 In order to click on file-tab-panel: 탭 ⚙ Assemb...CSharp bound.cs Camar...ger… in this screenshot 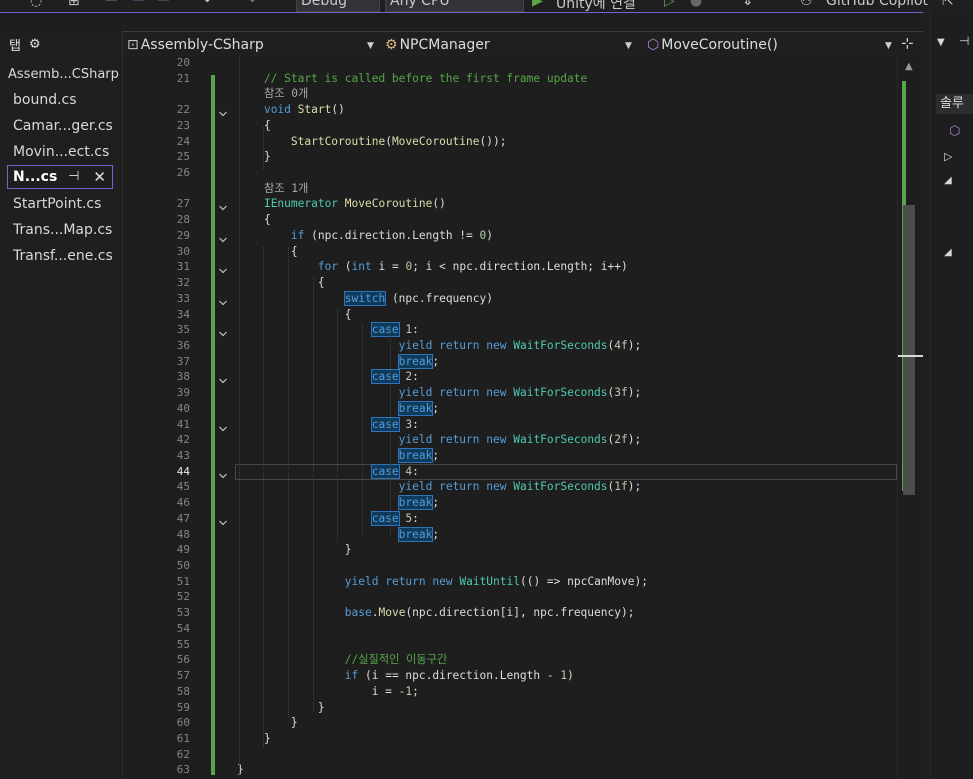, I will do `click(61, 405)`.